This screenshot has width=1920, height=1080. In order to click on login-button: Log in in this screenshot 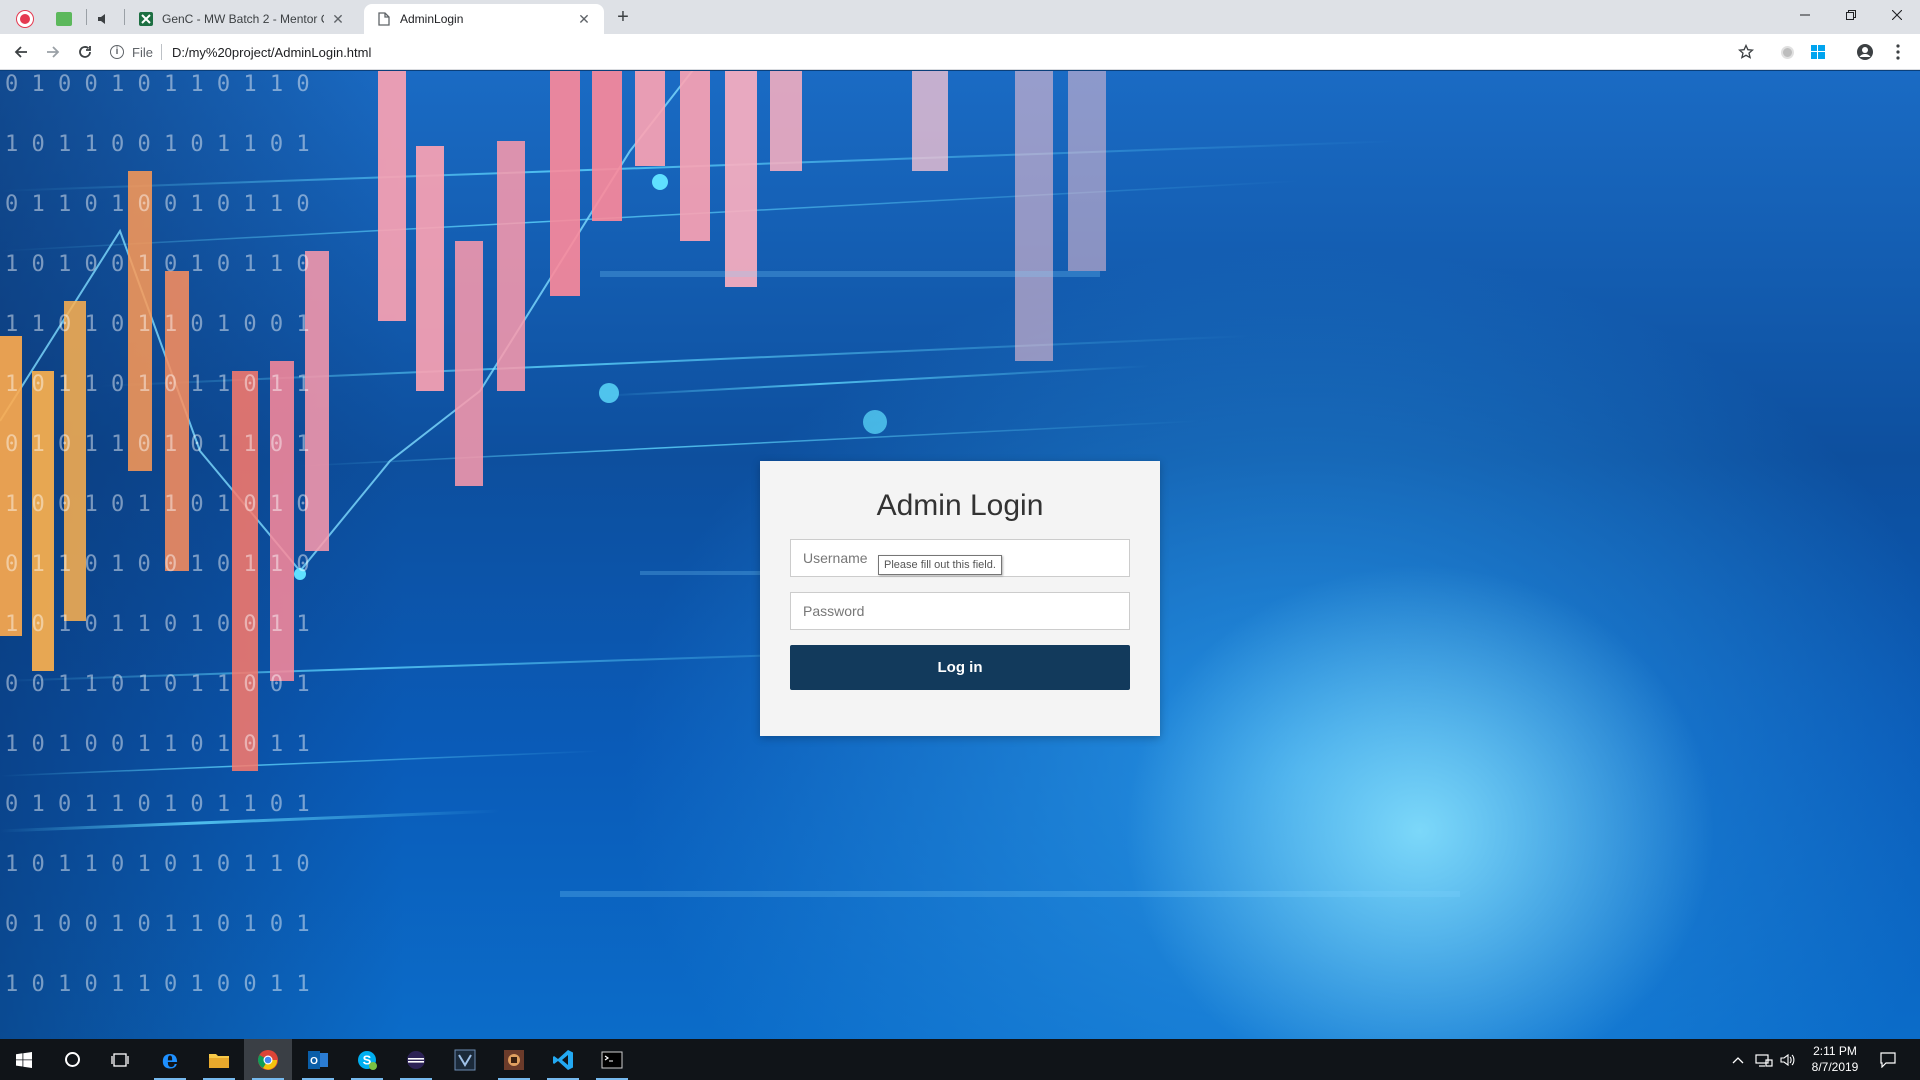, I will do `click(960, 667)`.